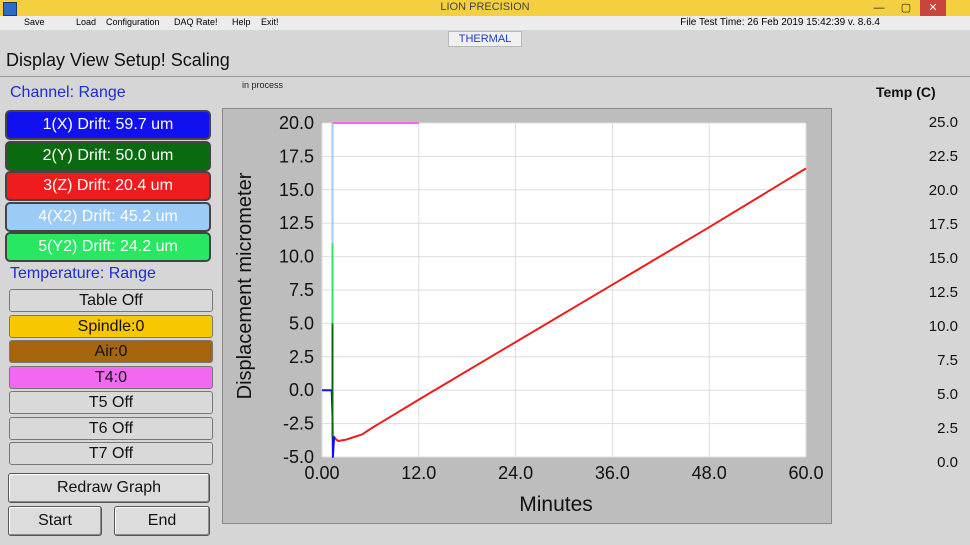 This screenshot has height=545, width=970. What do you see at coordinates (933, 8) in the screenshot?
I see `close-icon: ✕` at bounding box center [933, 8].